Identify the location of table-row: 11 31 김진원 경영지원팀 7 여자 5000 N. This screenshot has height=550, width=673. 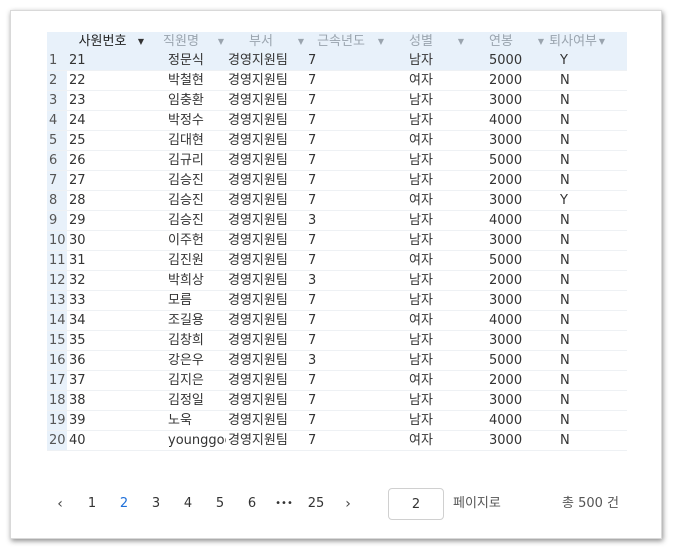
(337, 261).